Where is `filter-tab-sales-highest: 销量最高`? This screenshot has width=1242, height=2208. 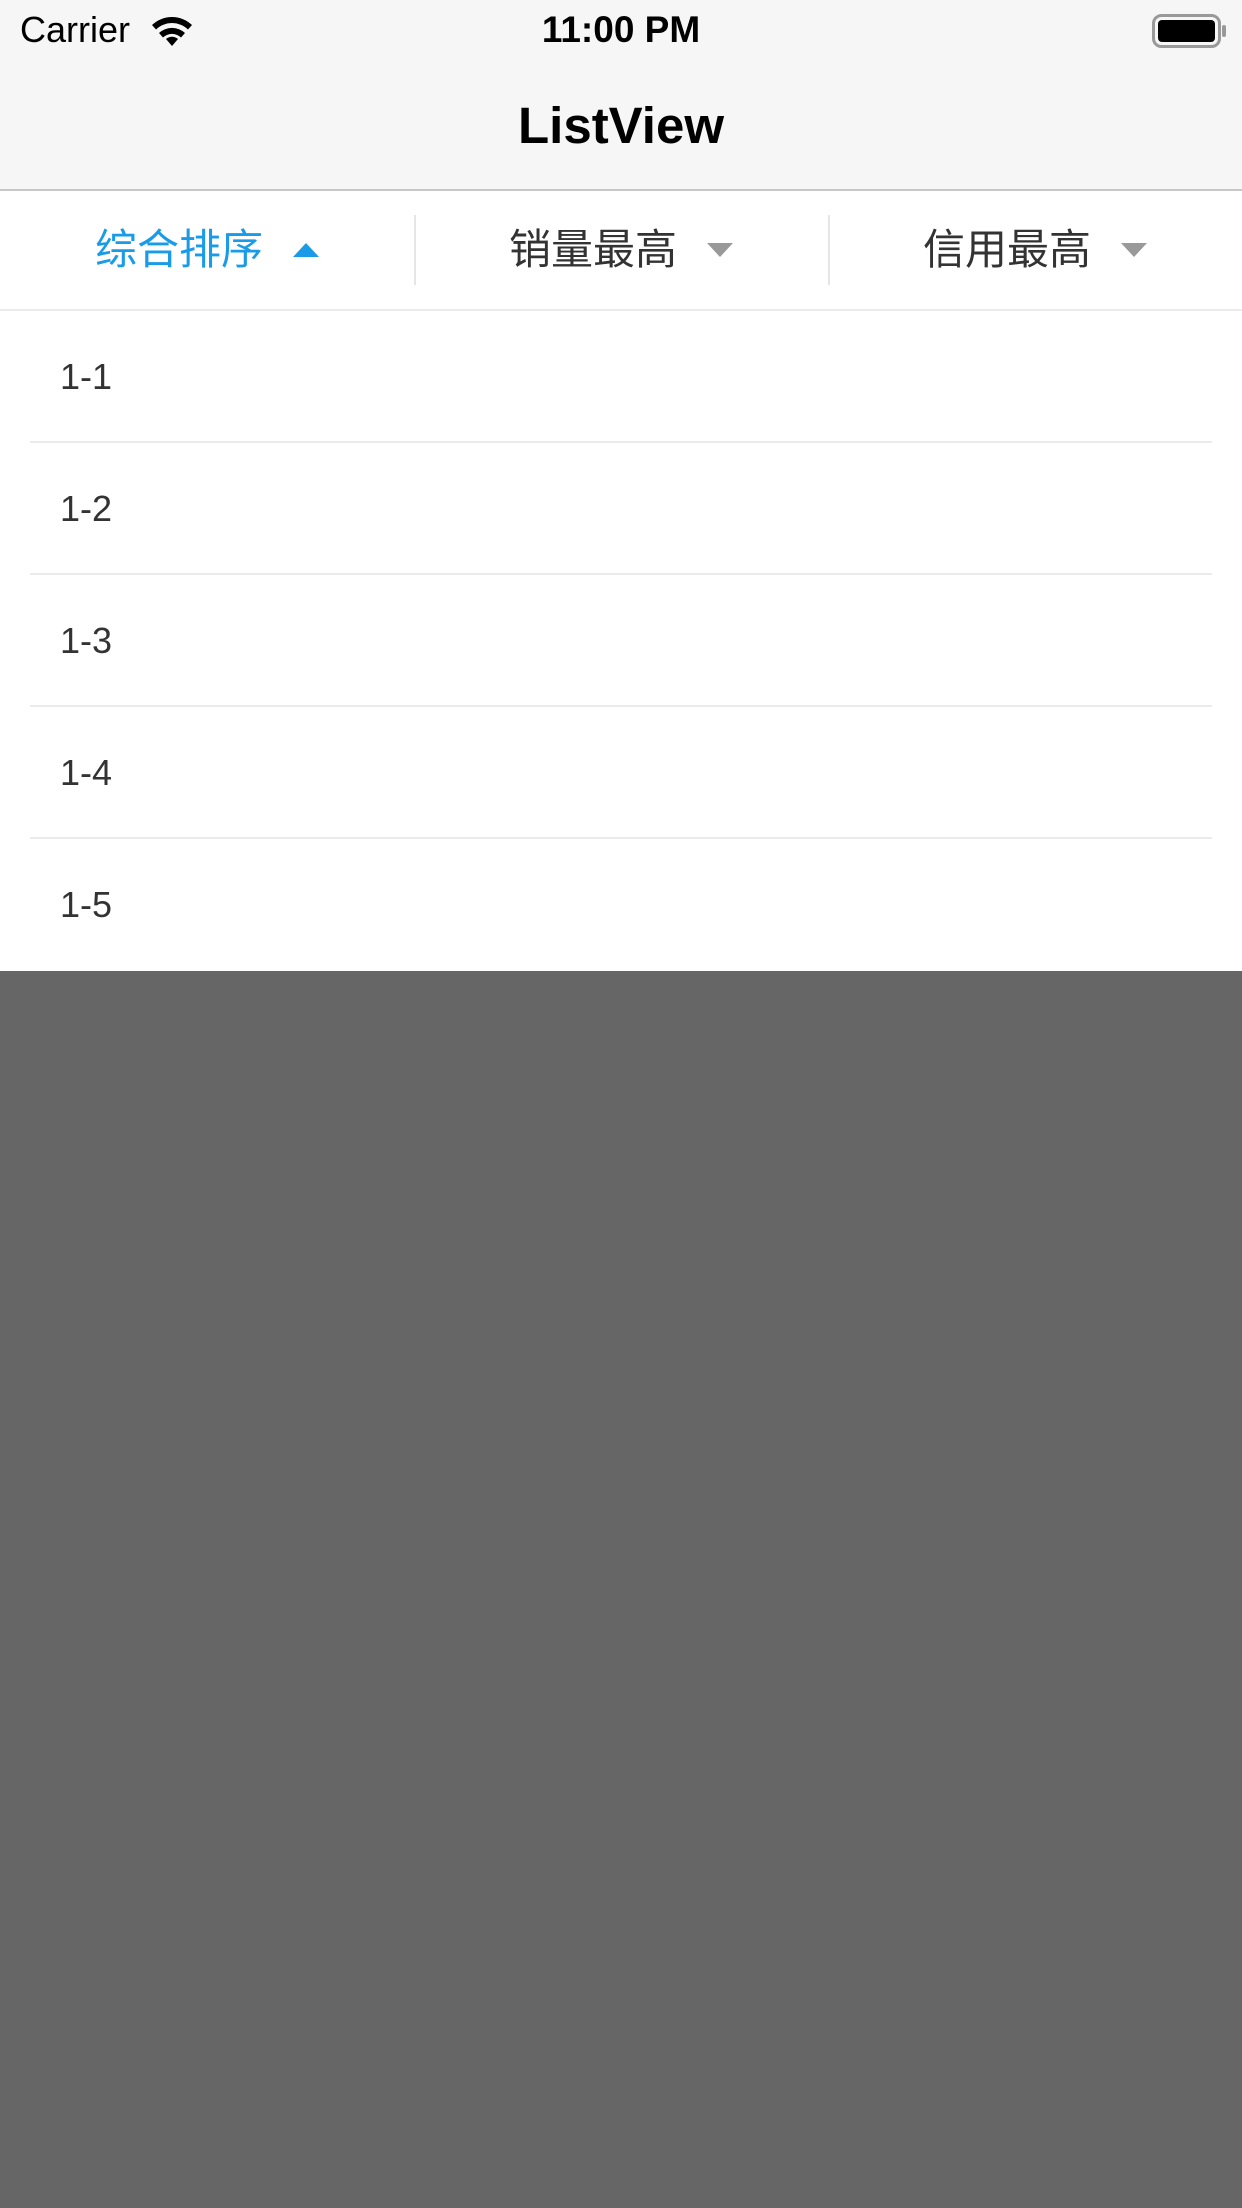 filter-tab-sales-highest: 销量最高 is located at coordinates (621, 250).